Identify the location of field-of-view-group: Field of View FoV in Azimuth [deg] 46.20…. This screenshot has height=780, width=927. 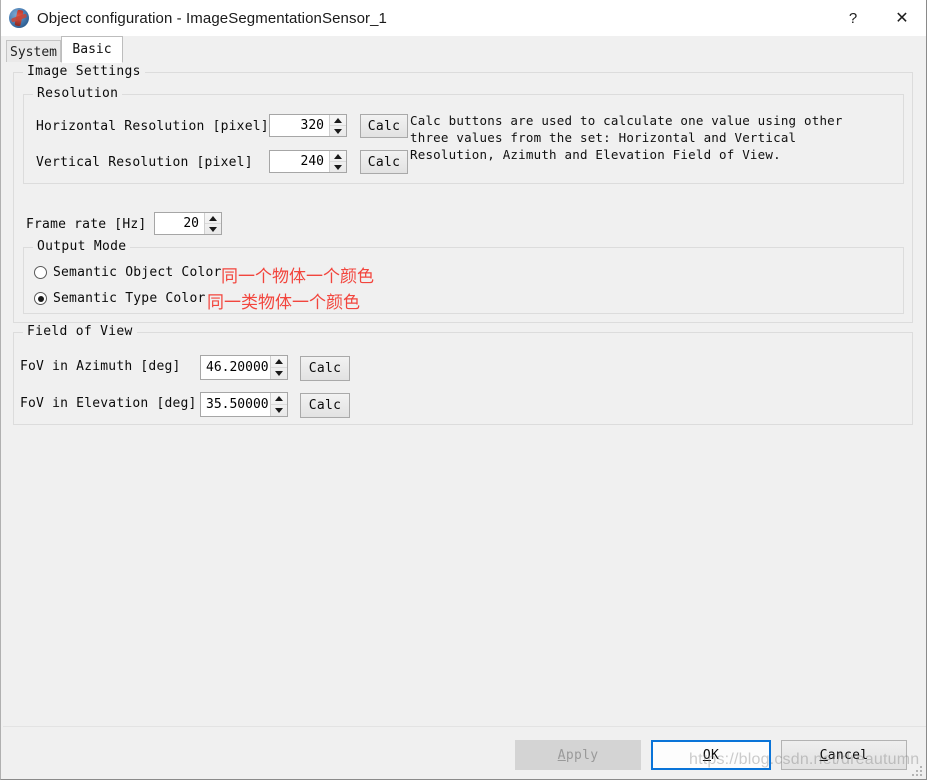
(463, 374).